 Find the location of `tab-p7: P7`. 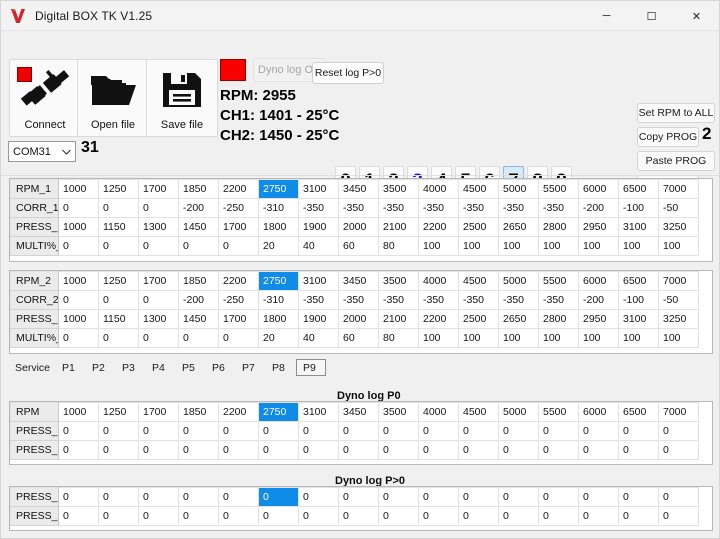

tab-p7: P7 is located at coordinates (251, 367).